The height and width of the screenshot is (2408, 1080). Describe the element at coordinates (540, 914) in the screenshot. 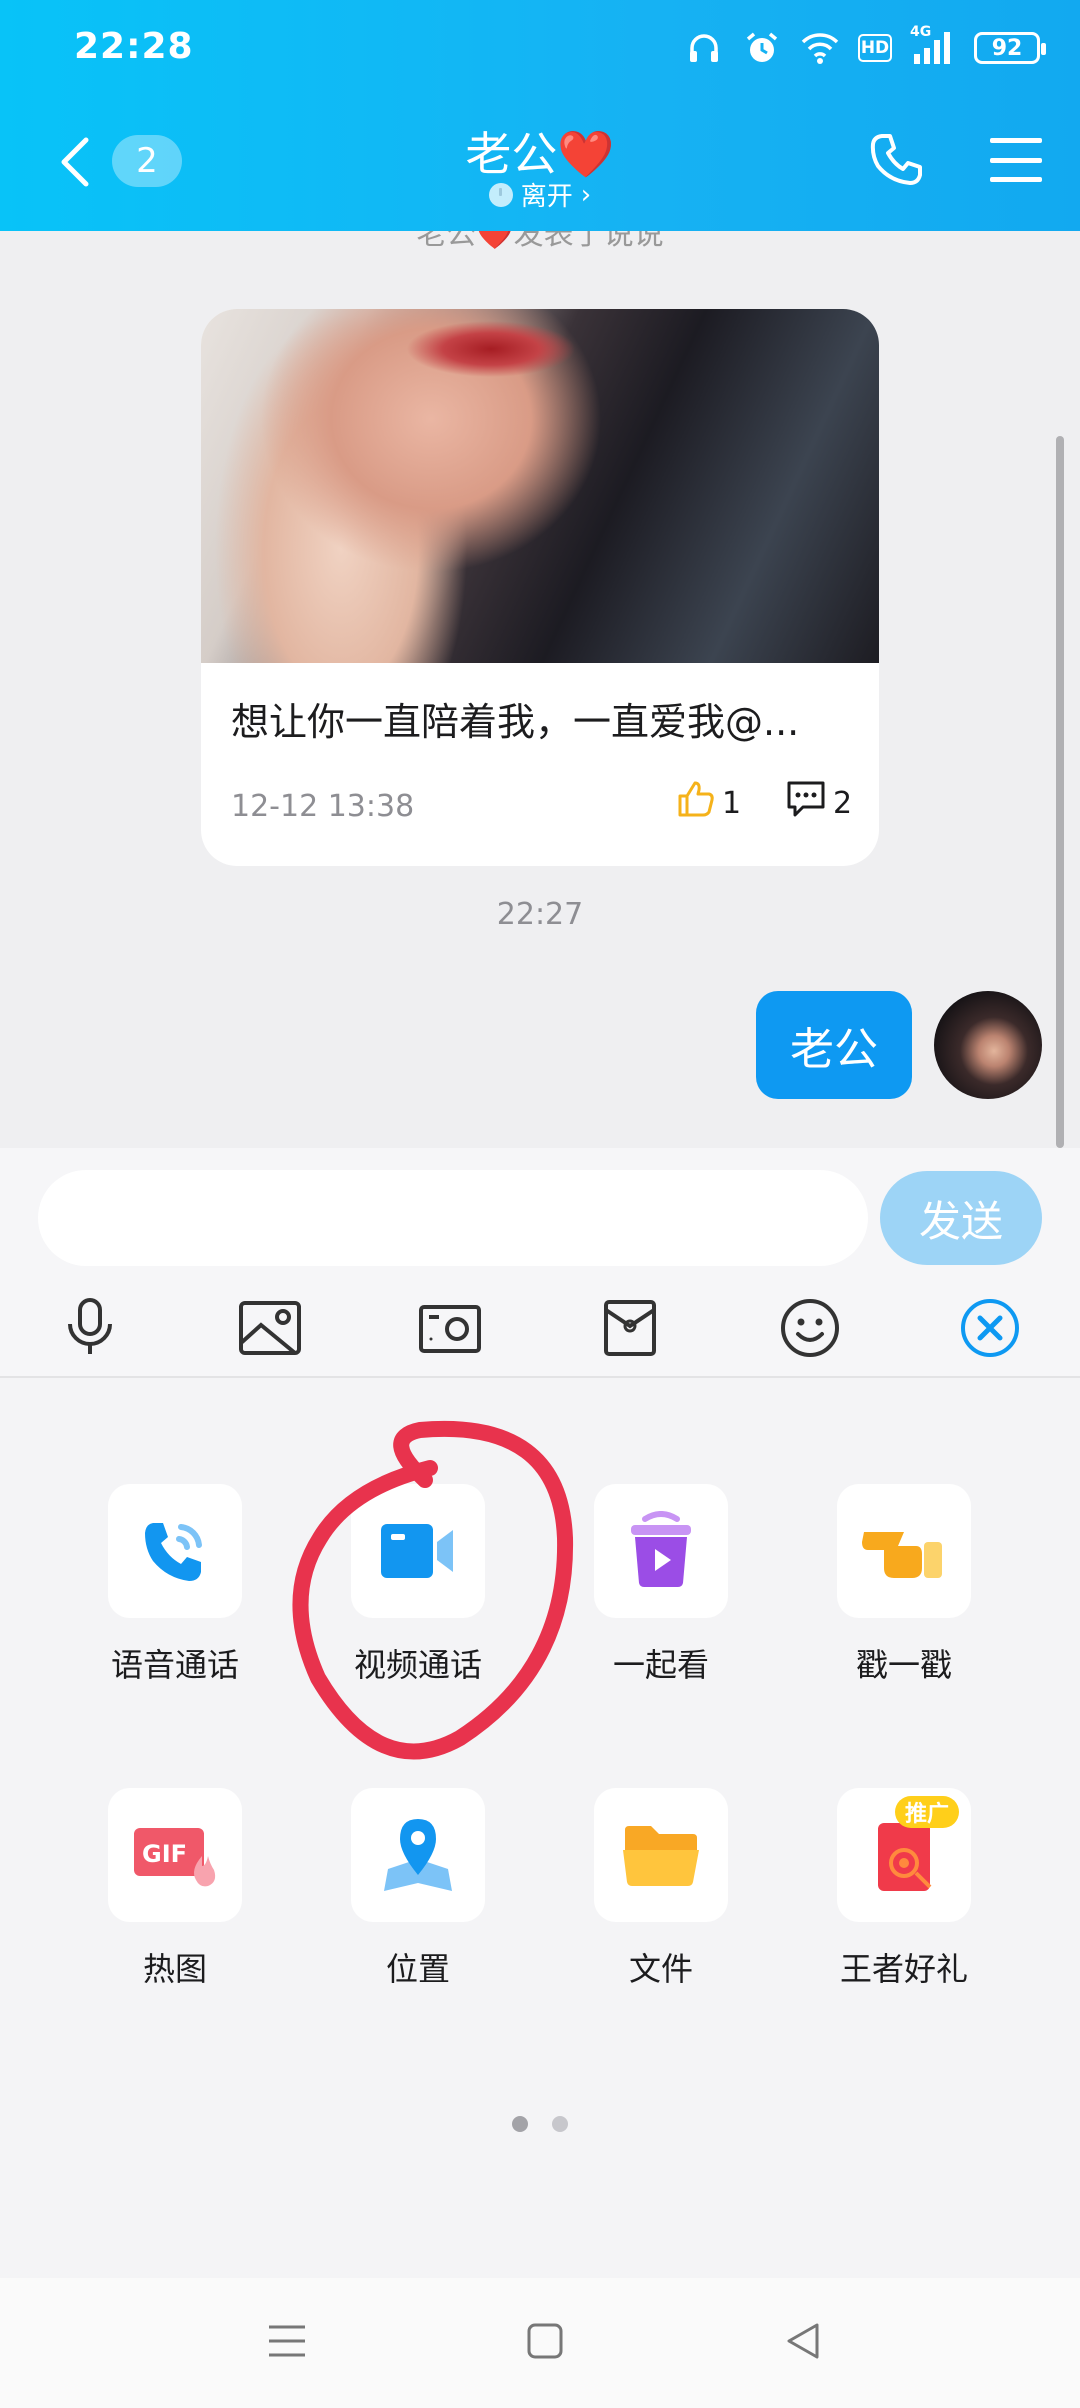

I see `message-timestamp: 22:27` at that location.